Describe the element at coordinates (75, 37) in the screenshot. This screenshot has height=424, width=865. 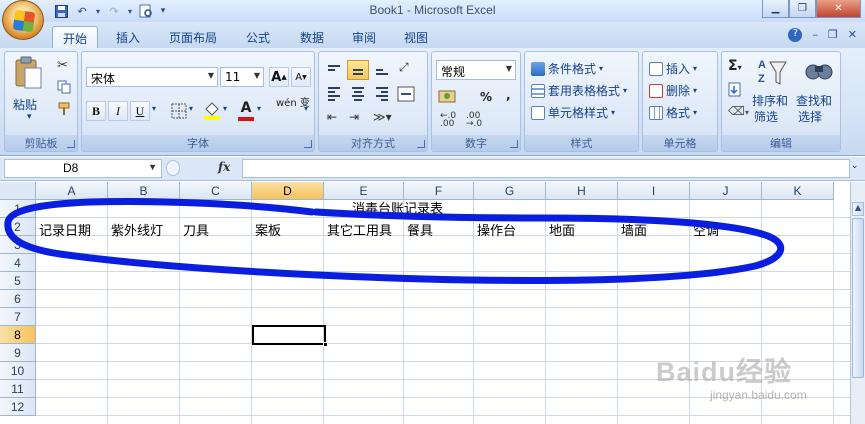
I see `tab-home: 开始` at that location.